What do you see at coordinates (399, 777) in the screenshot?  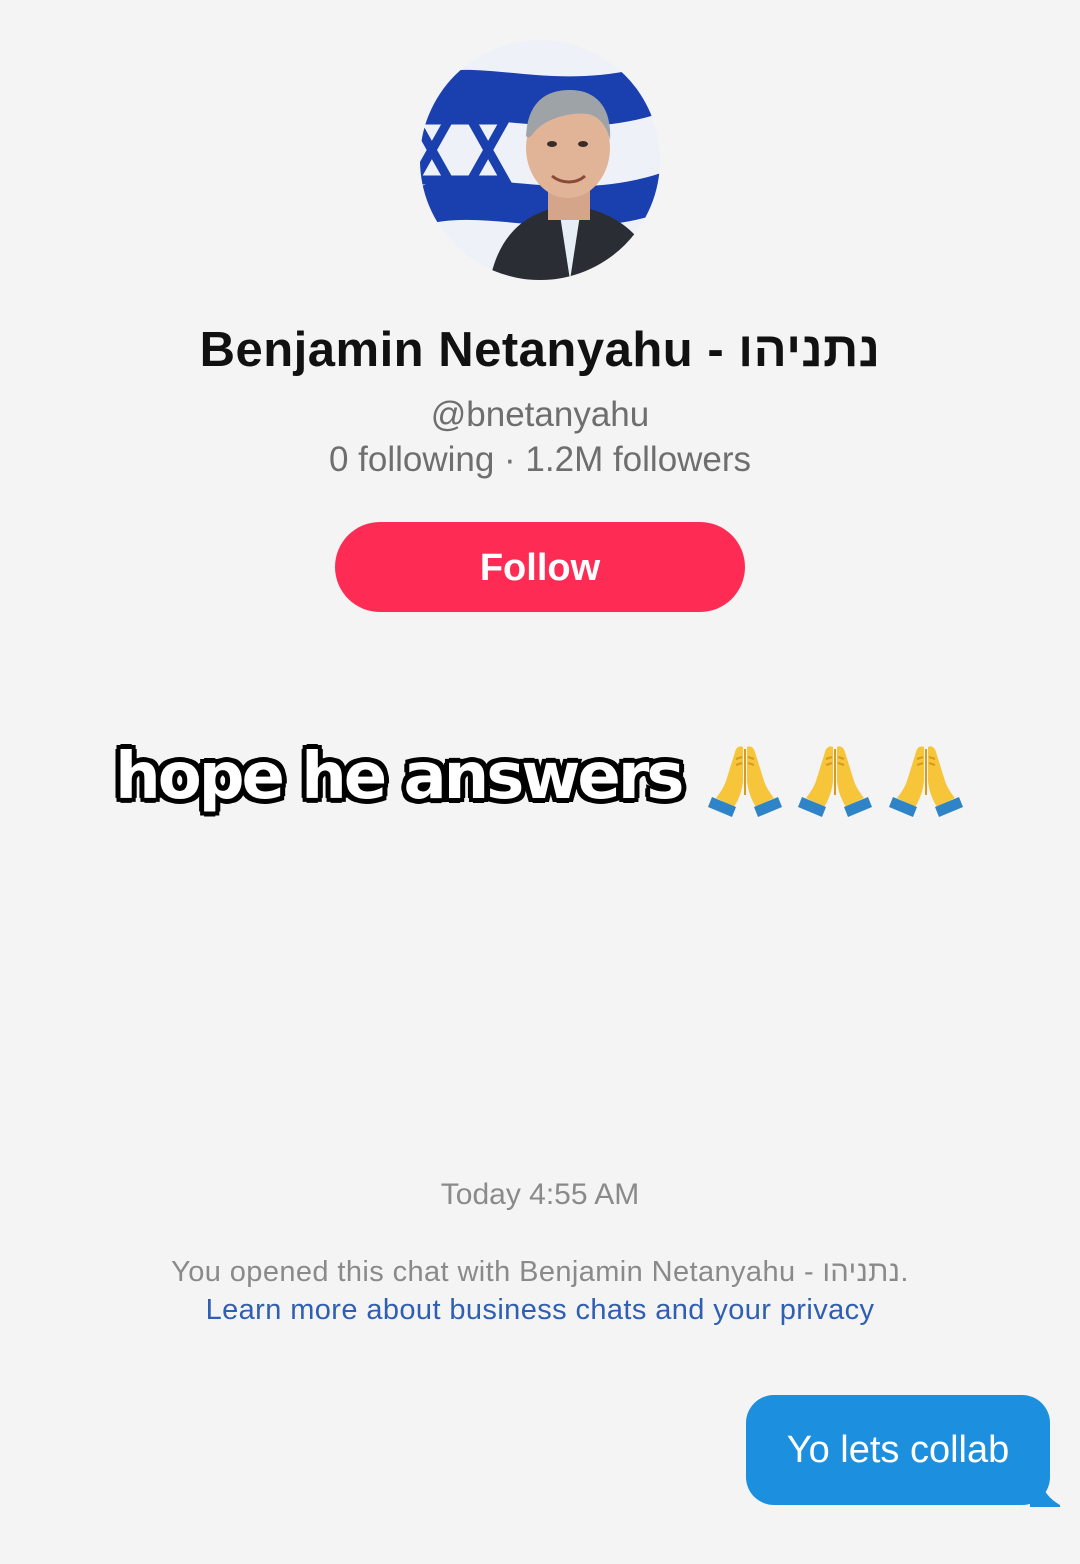 I see `caption-text: hope he answers` at bounding box center [399, 777].